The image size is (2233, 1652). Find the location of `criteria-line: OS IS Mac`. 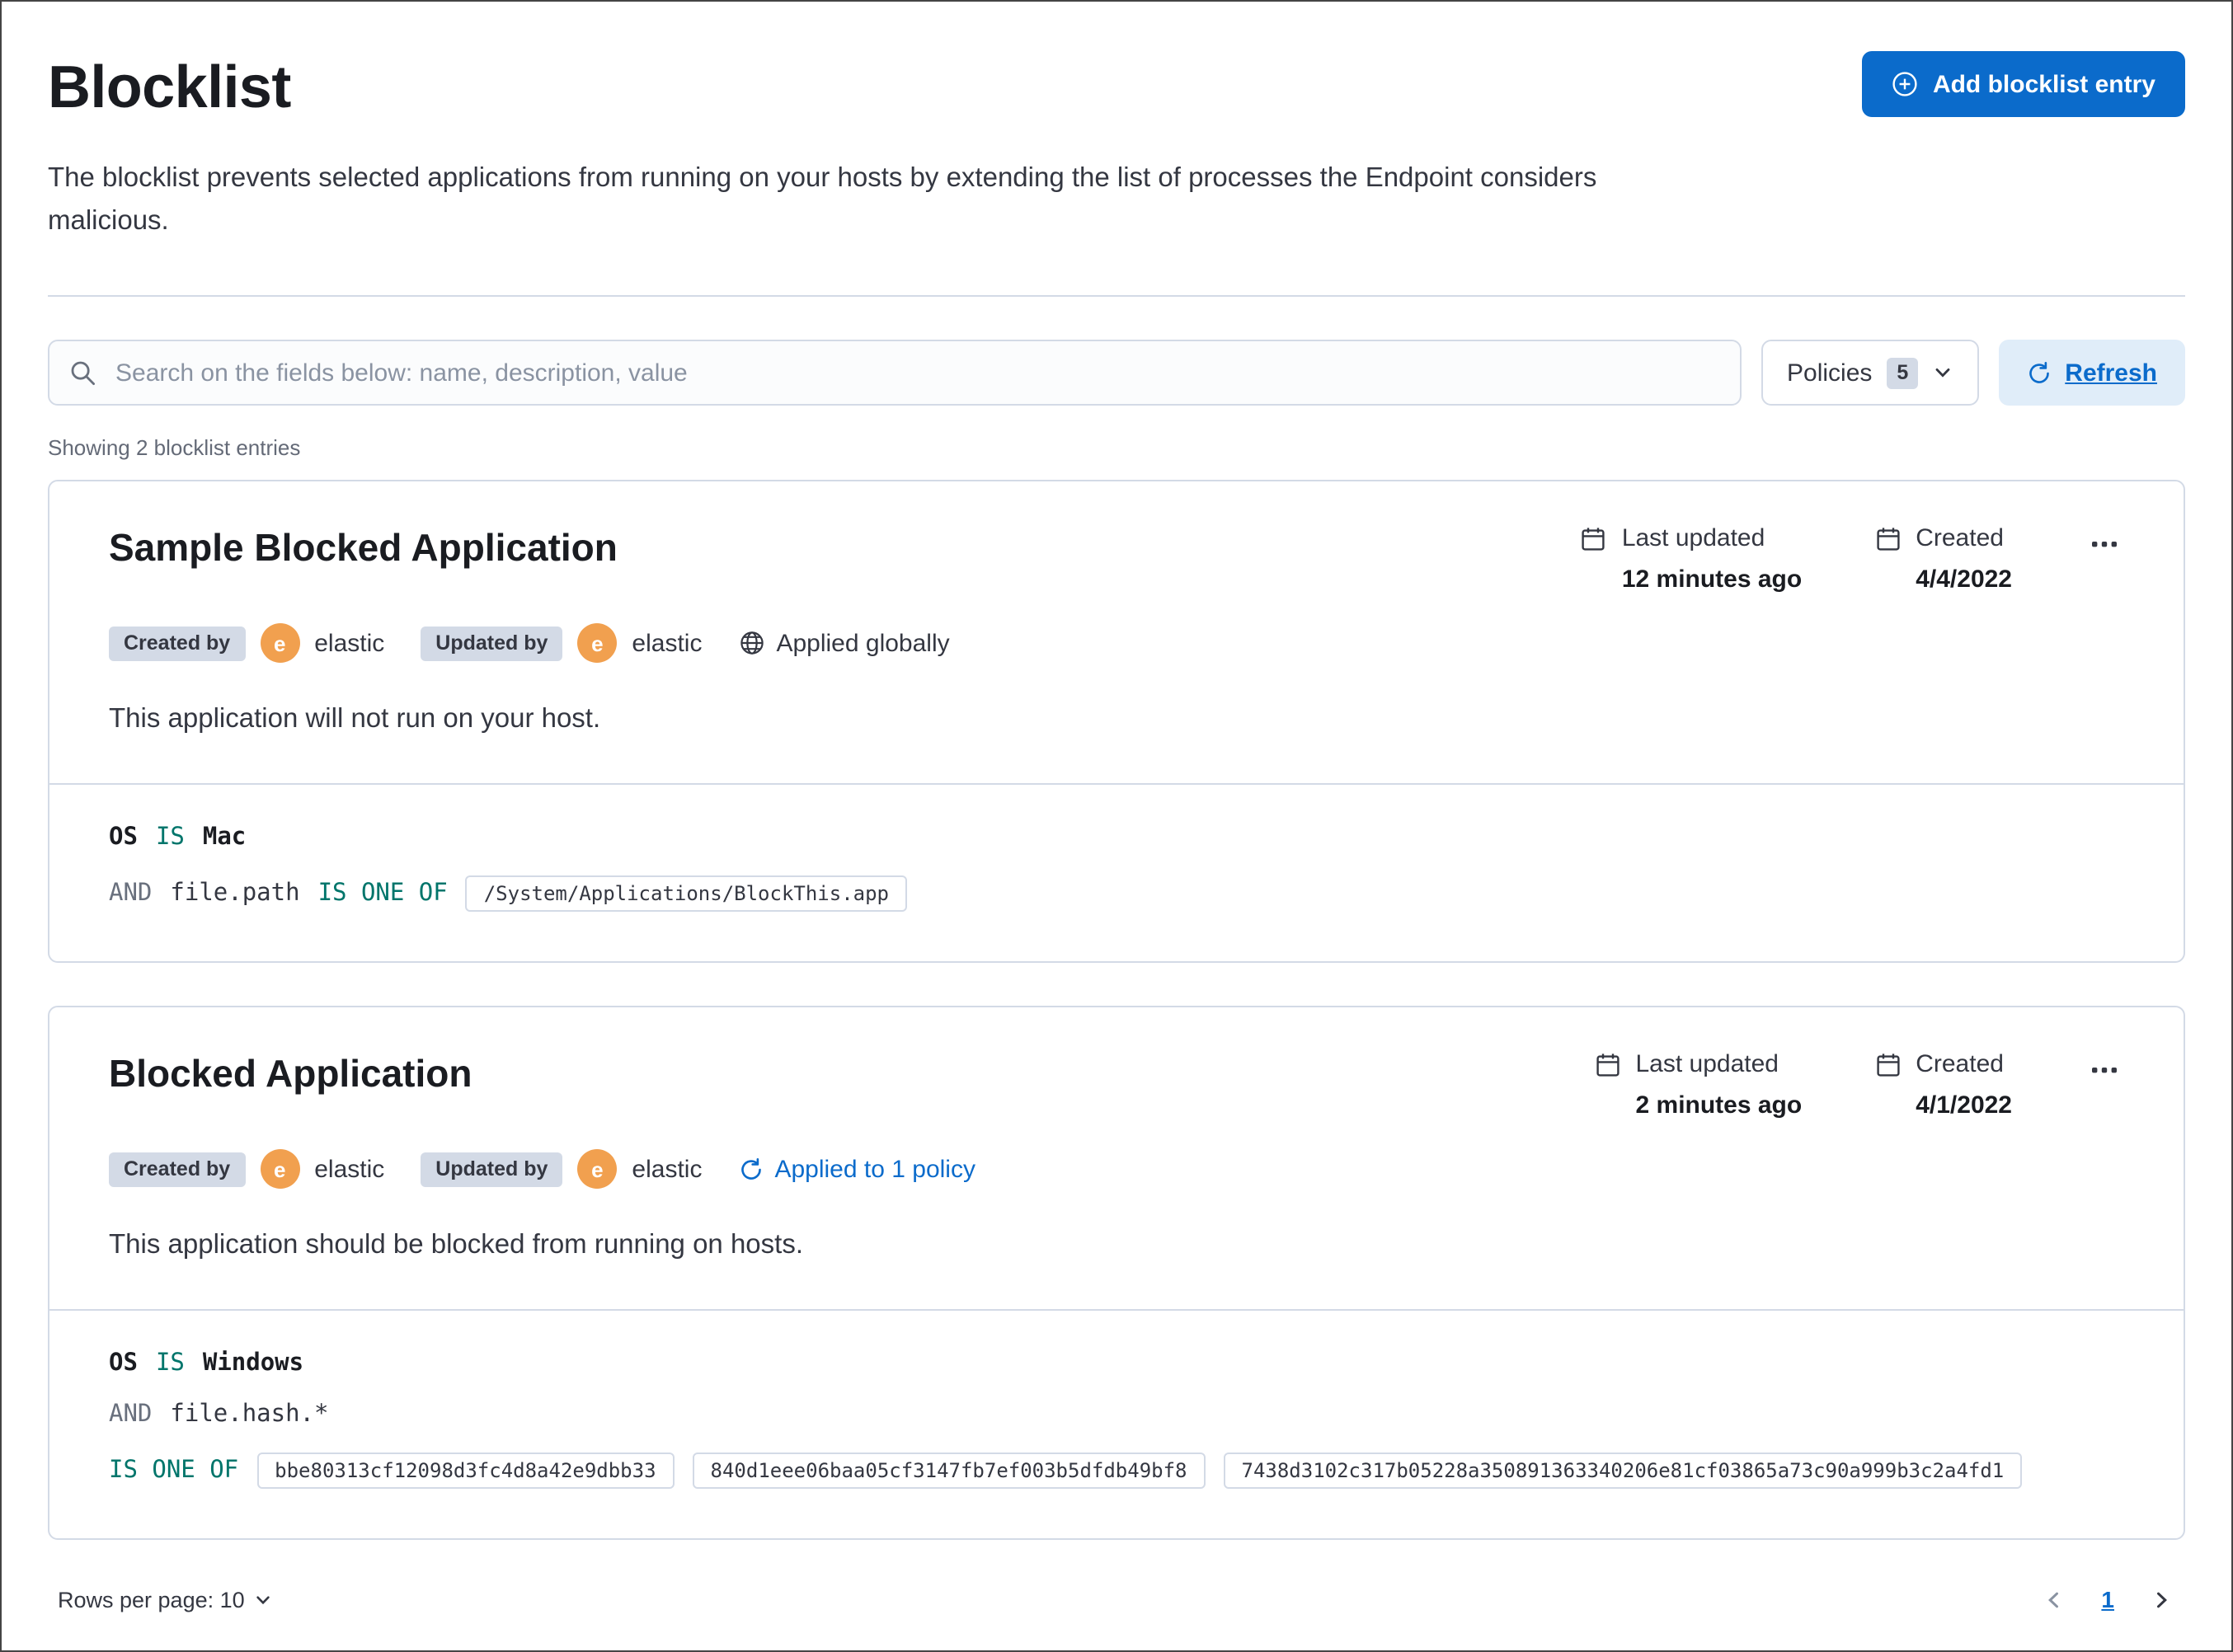

criteria-line: OS IS Mac is located at coordinates (1116, 837).